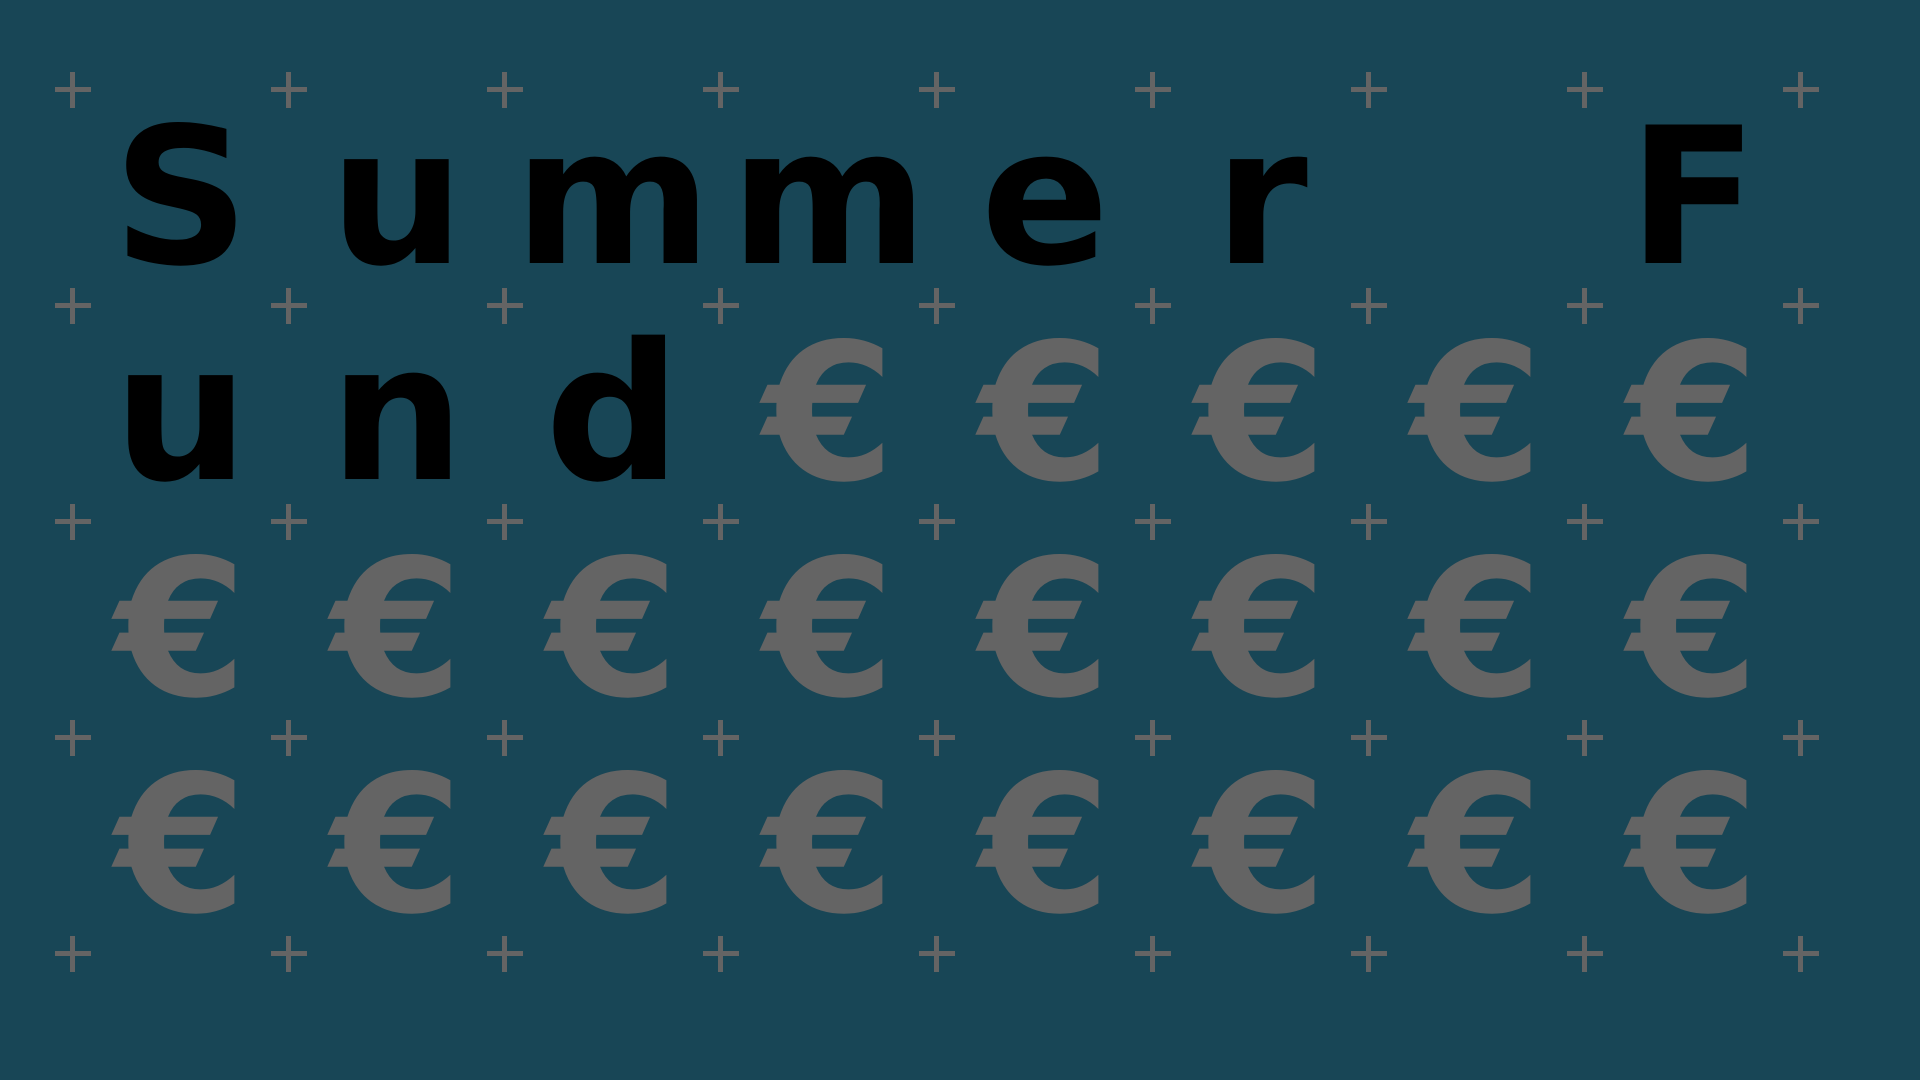 The image size is (1920, 1080). I want to click on title-letter-cell: S, so click(181, 198).